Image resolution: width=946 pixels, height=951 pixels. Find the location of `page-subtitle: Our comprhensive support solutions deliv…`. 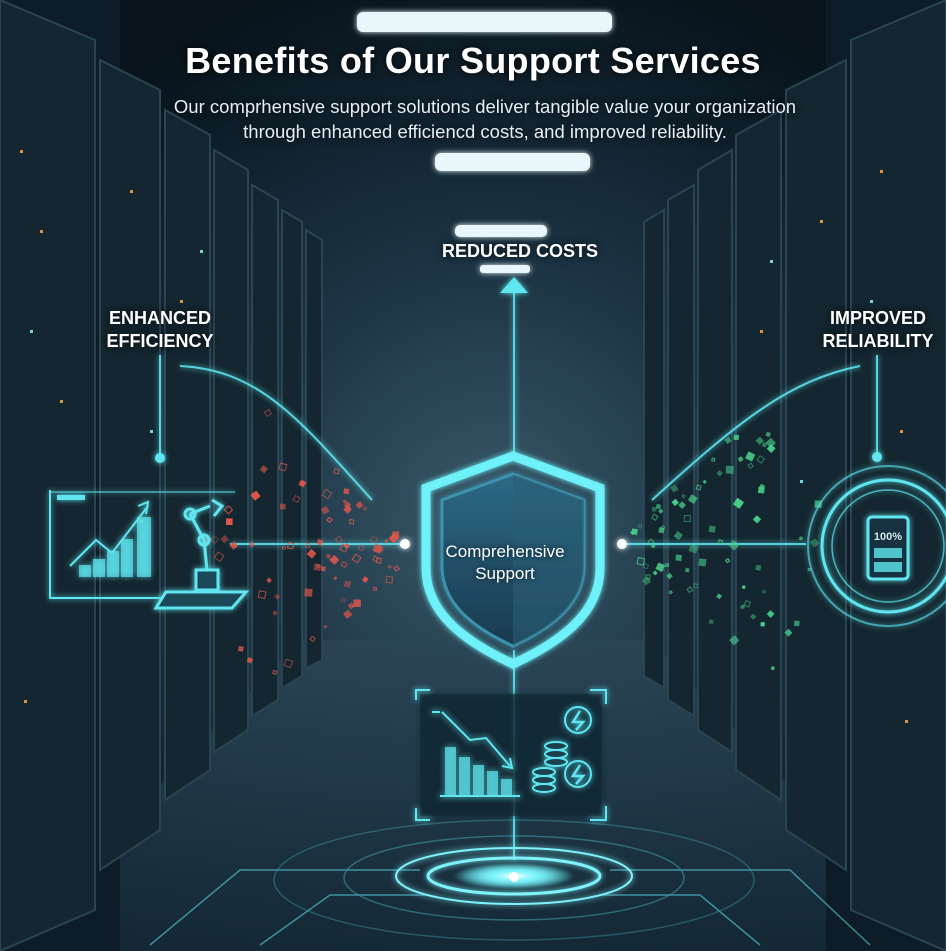

page-subtitle: Our comprhensive support solutions deliv… is located at coordinates (485, 119).